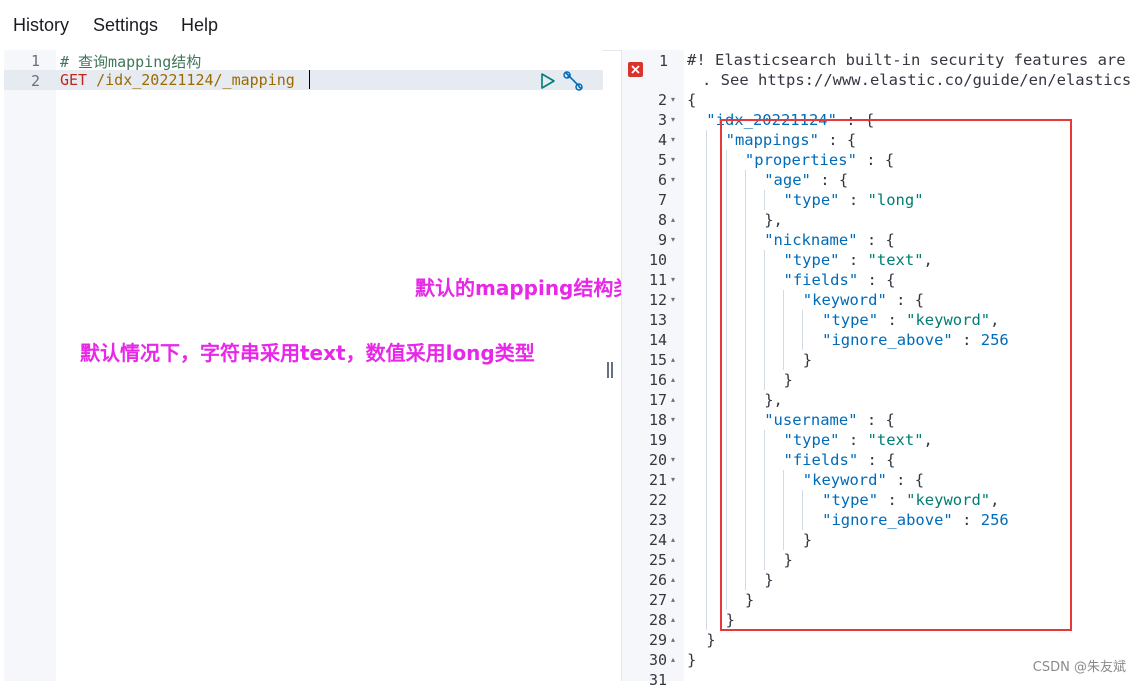 The height and width of the screenshot is (689, 1140). What do you see at coordinates (662, 100) in the screenshot?
I see `line-number: 2` at bounding box center [662, 100].